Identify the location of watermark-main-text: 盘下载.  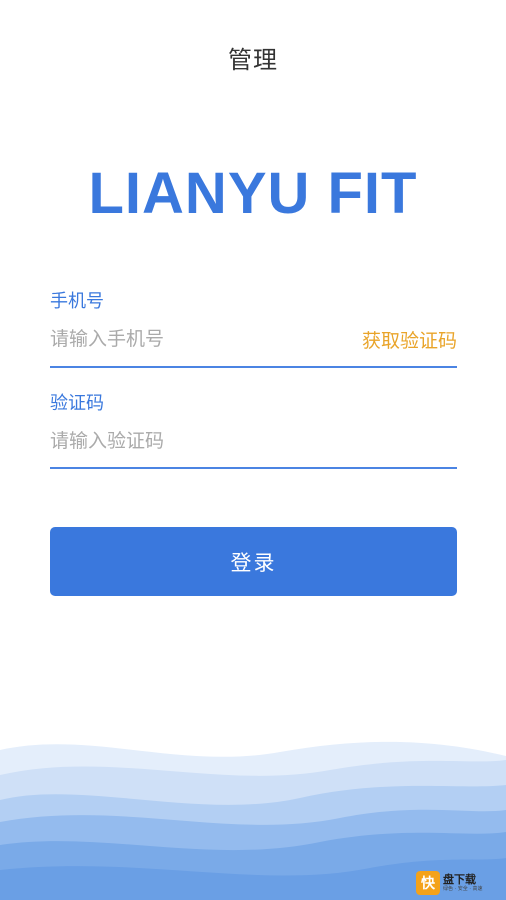
(459, 879).